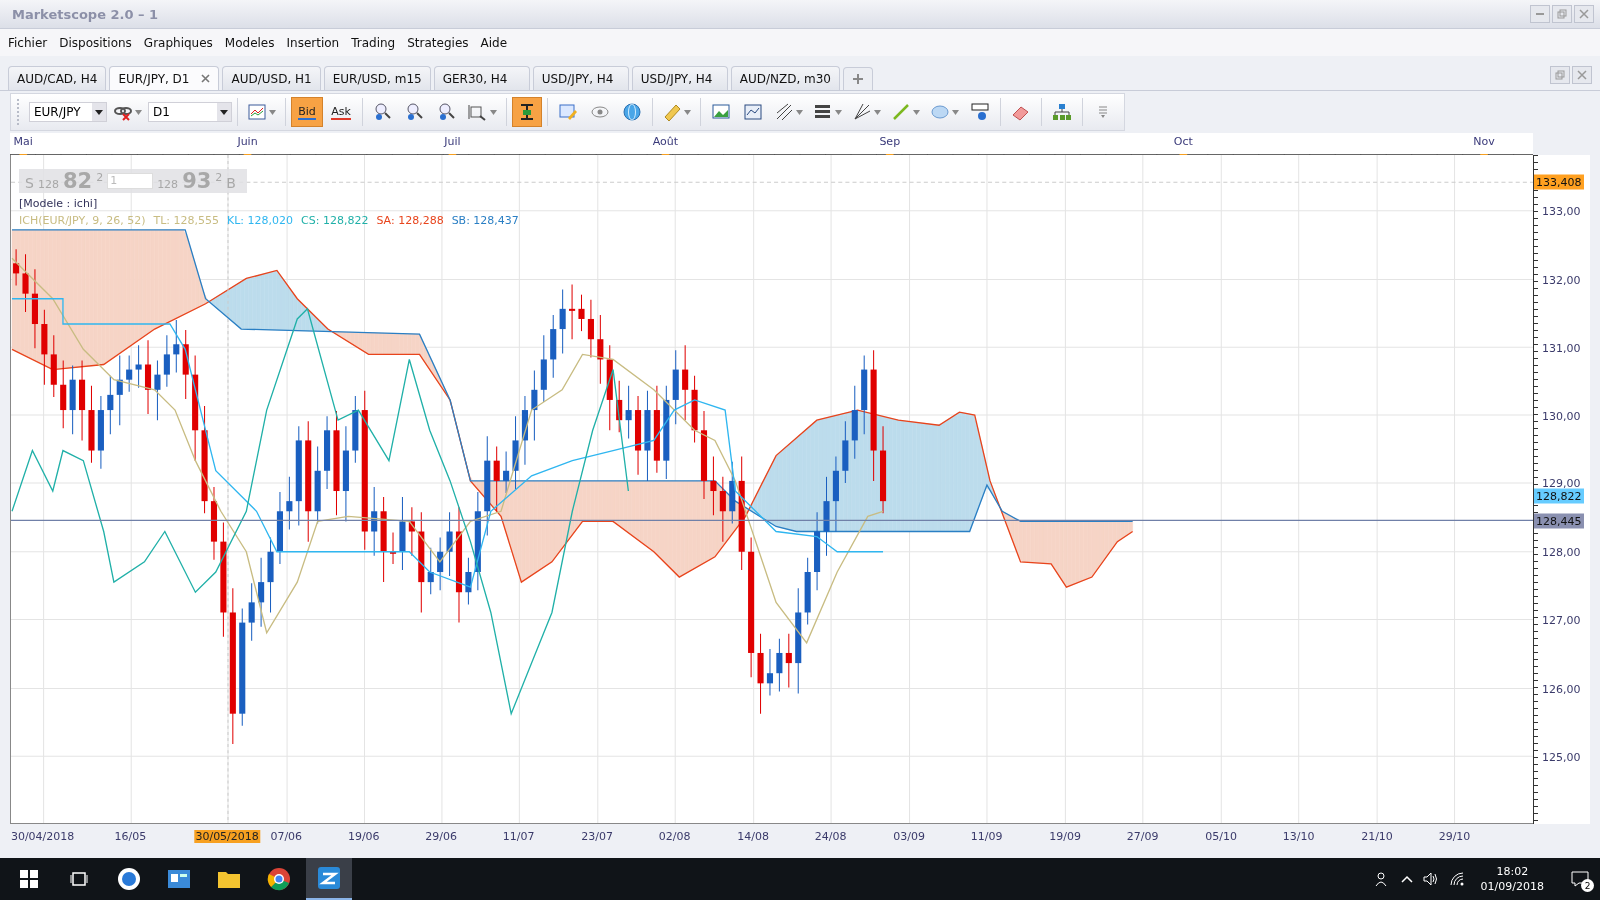  Describe the element at coordinates (1559, 496) in the screenshot. I see `price-badge: 128,822` at that location.